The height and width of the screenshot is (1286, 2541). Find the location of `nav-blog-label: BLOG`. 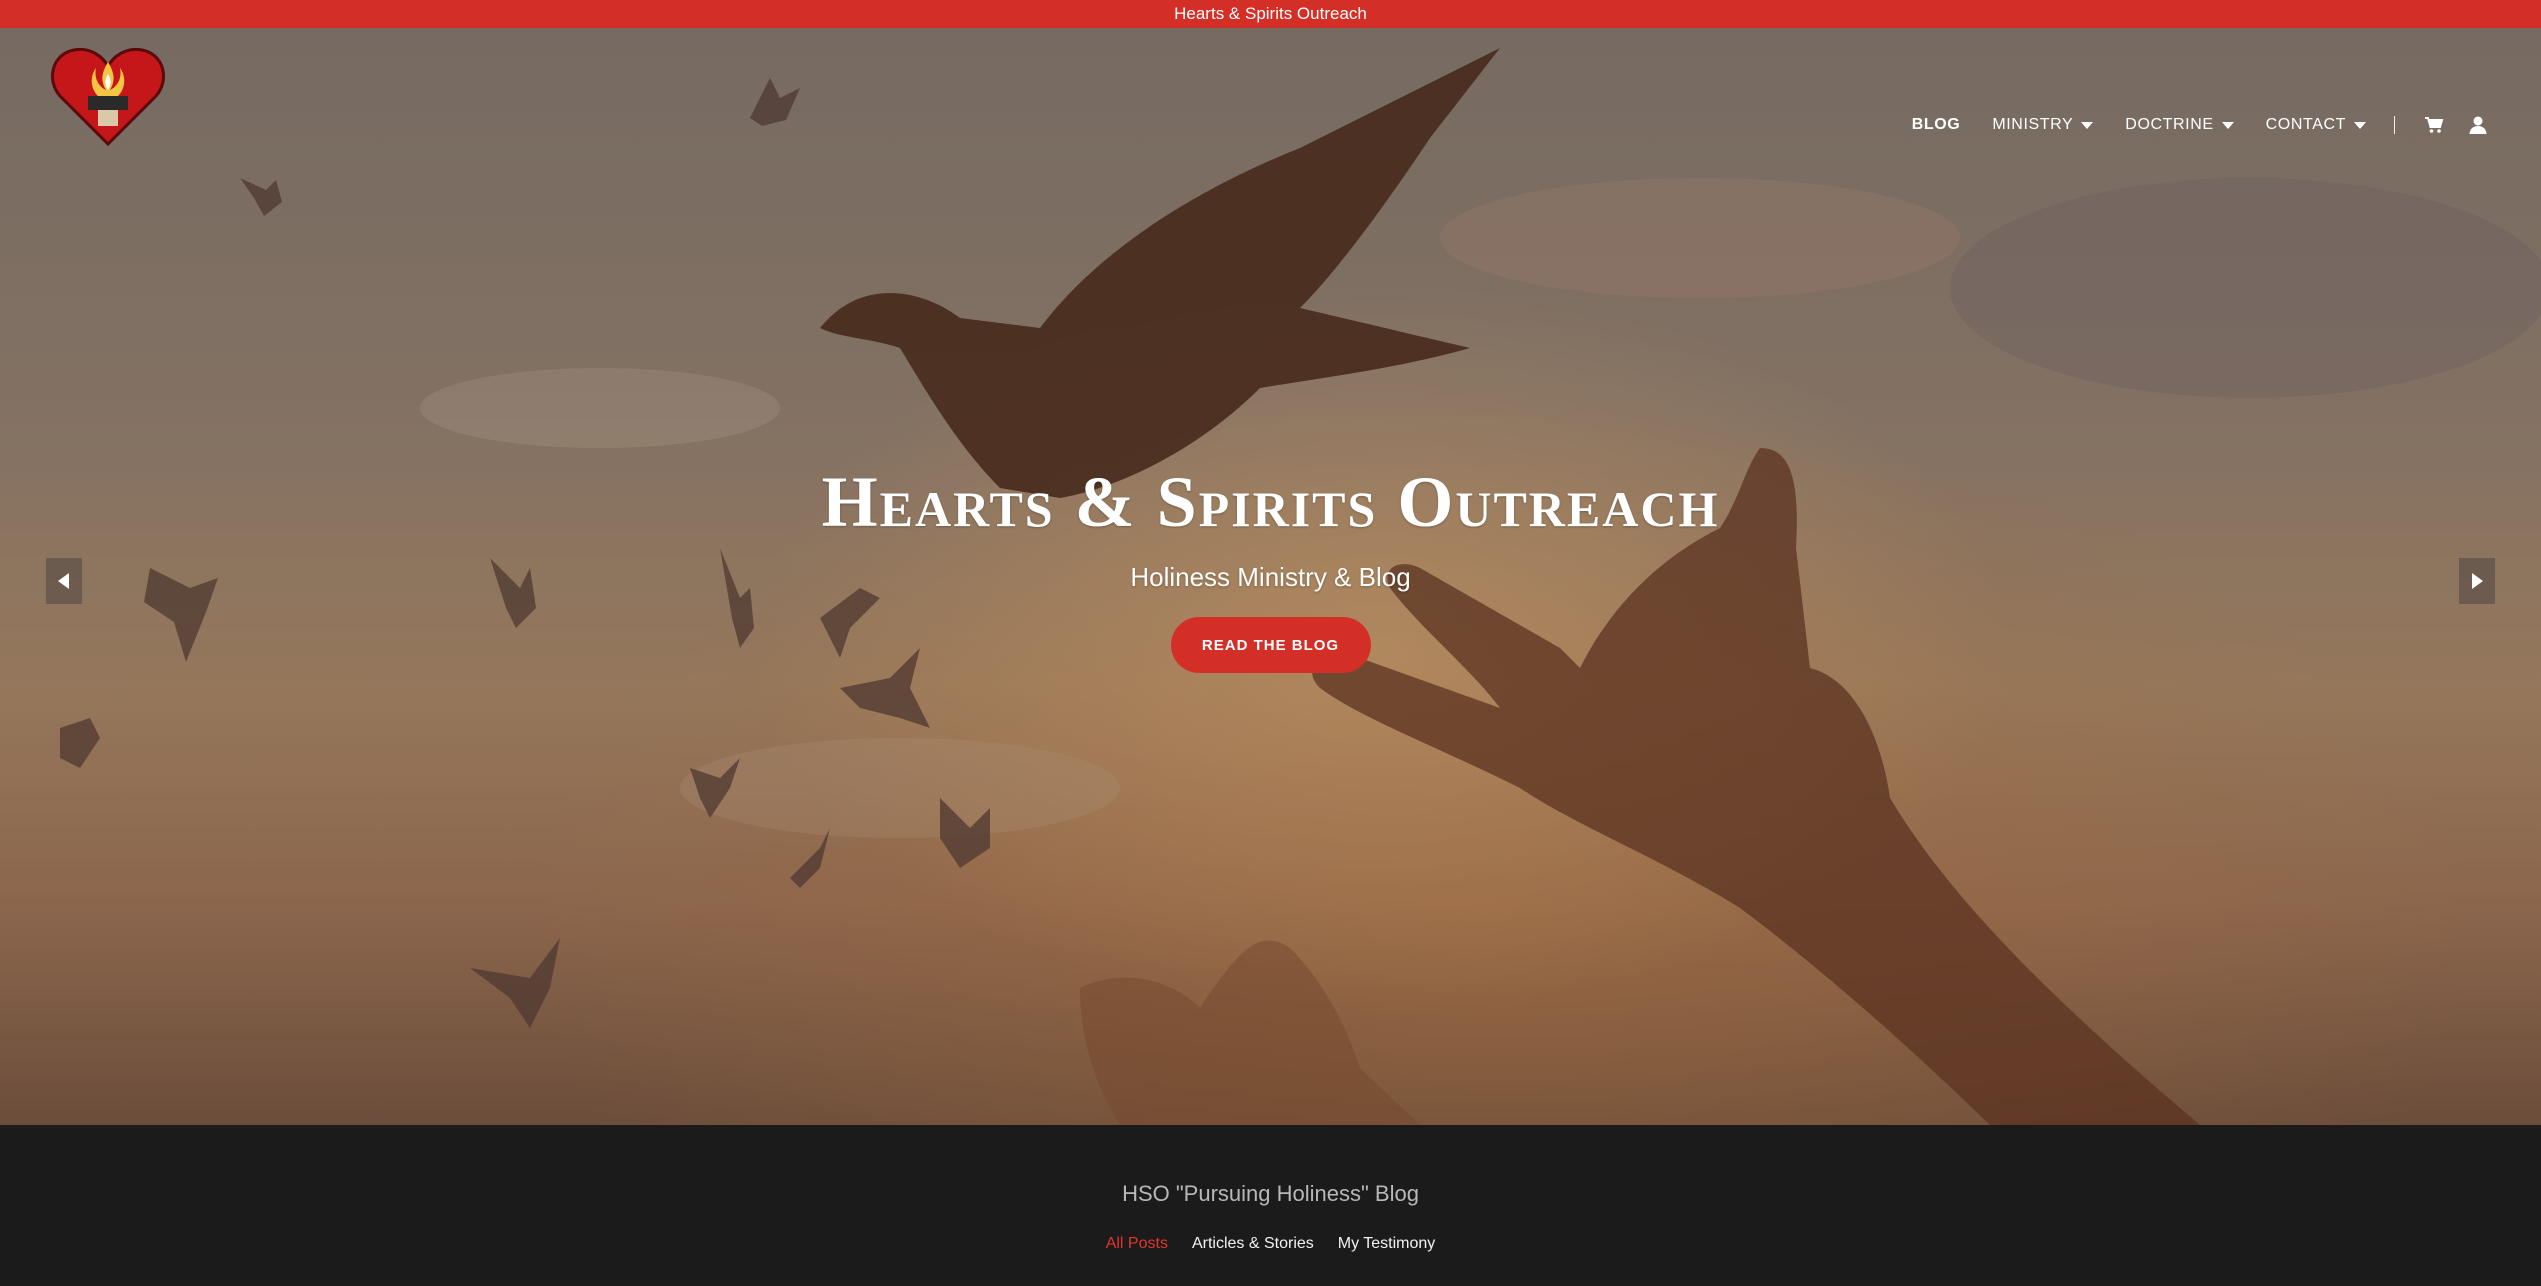

nav-blog-label: BLOG is located at coordinates (1936, 124).